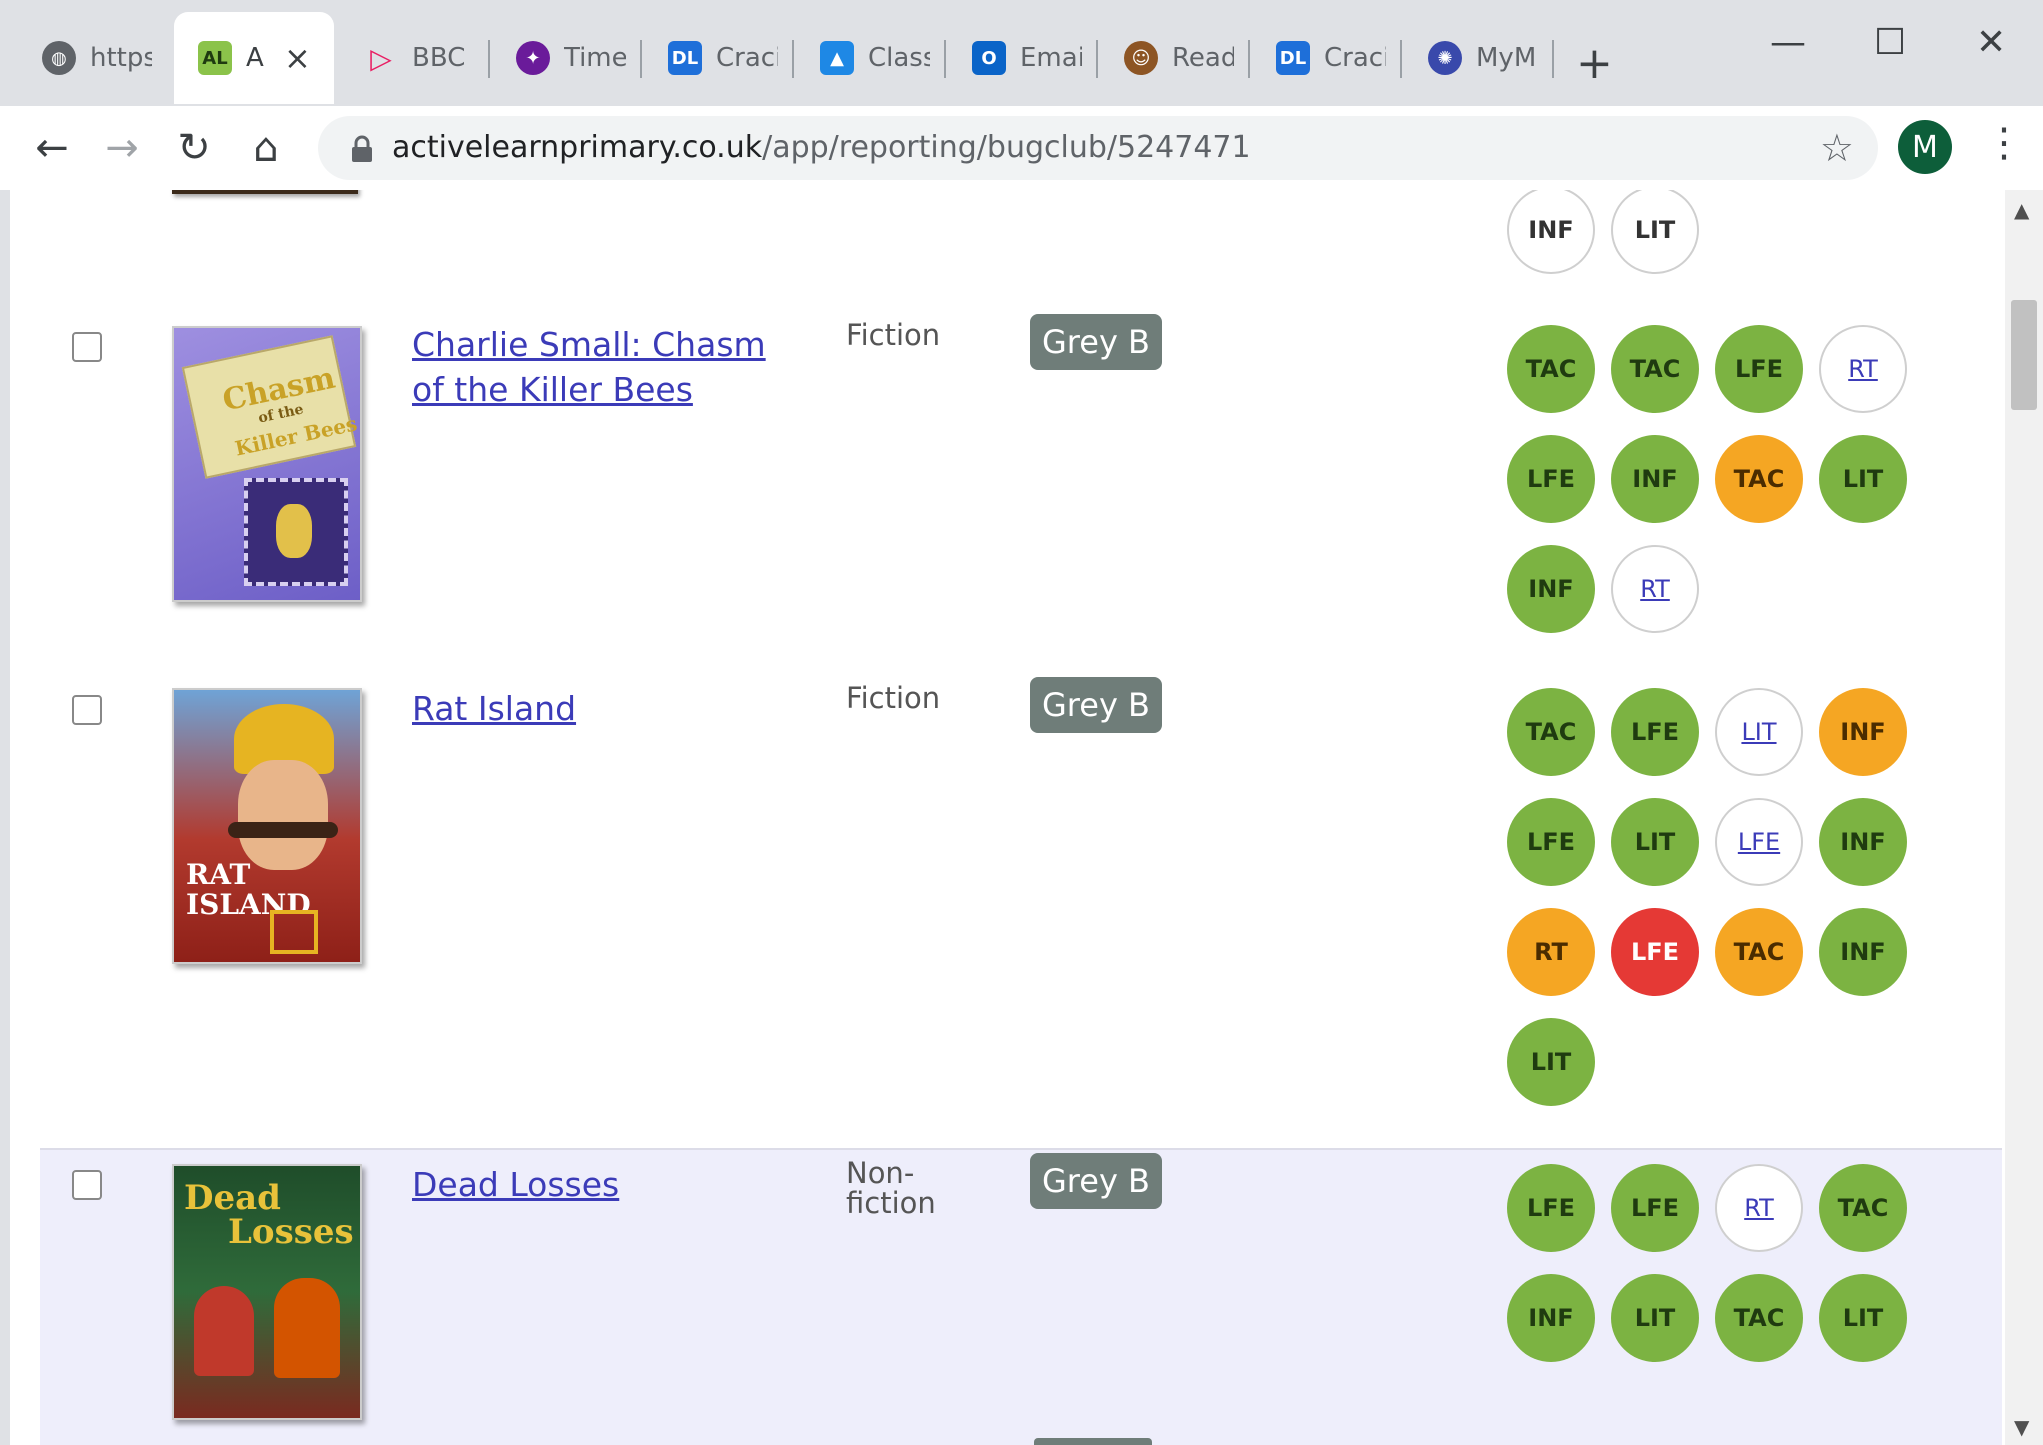  I want to click on window-left-edge, so click(5, 817).